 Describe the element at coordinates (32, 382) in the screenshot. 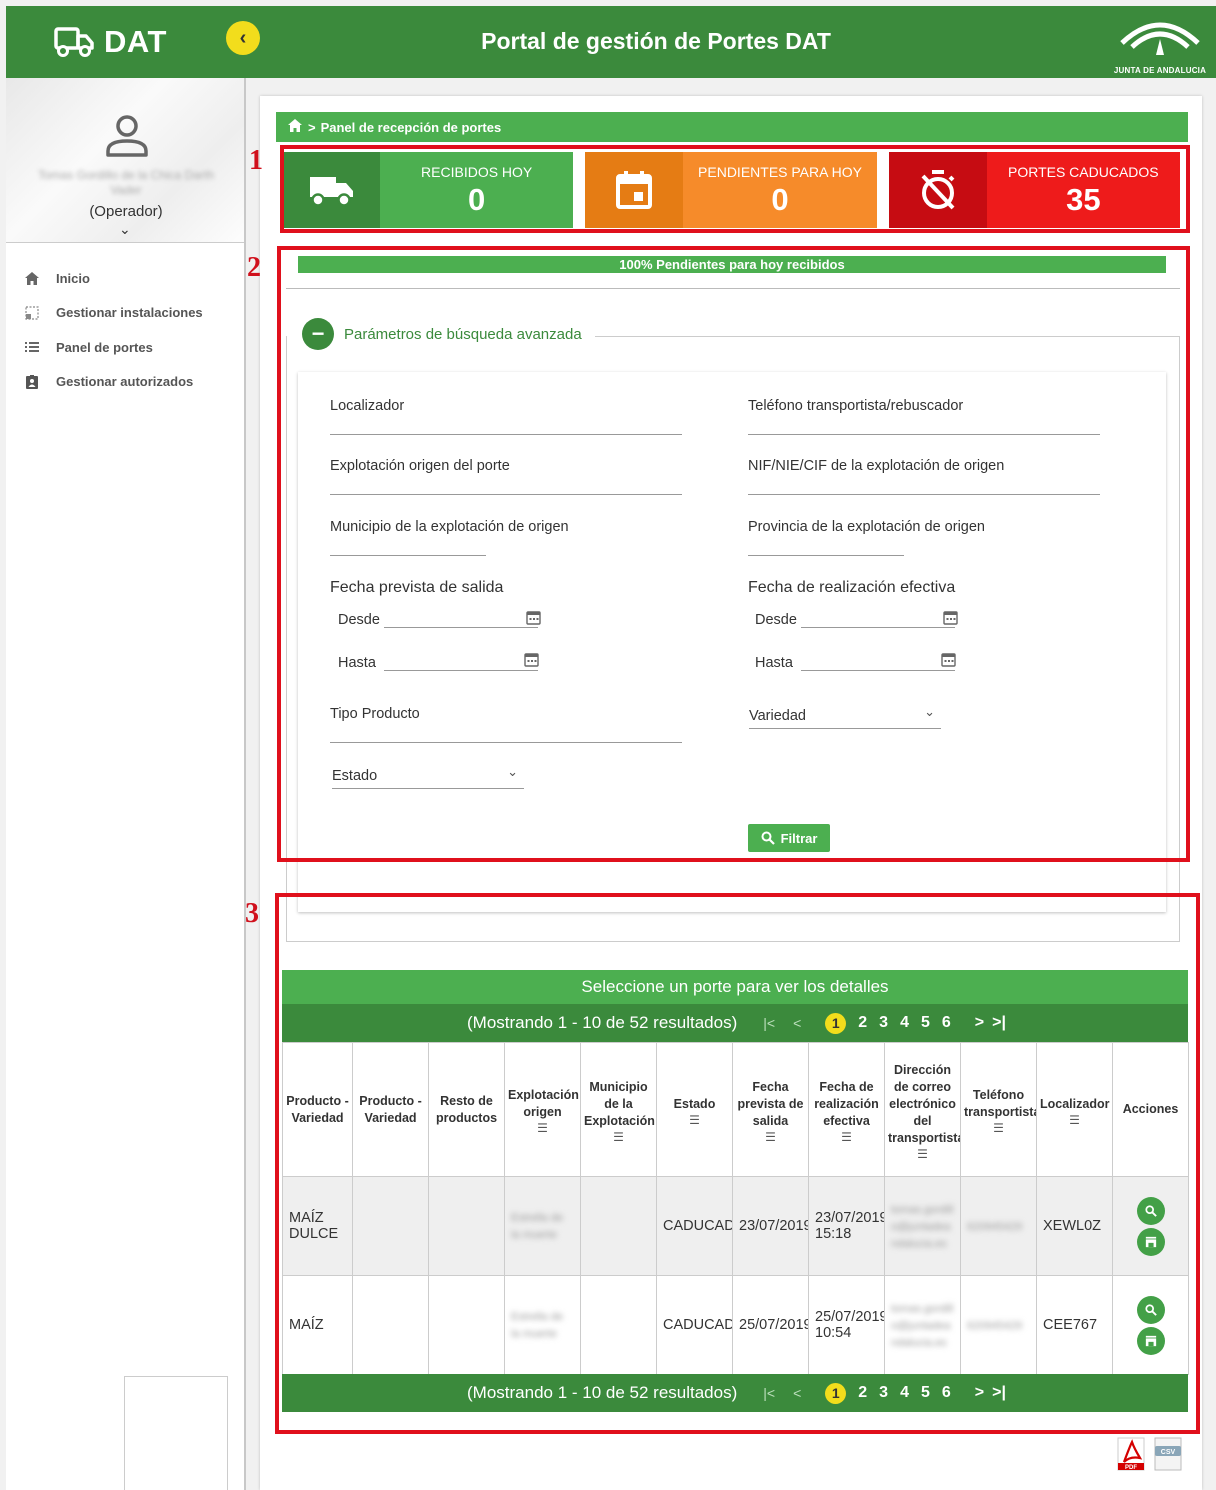

I see `badge-icon` at that location.